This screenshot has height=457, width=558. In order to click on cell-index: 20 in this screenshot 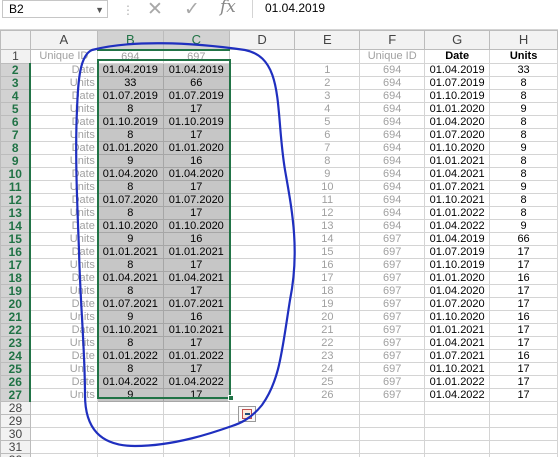, I will do `click(327, 316)`.